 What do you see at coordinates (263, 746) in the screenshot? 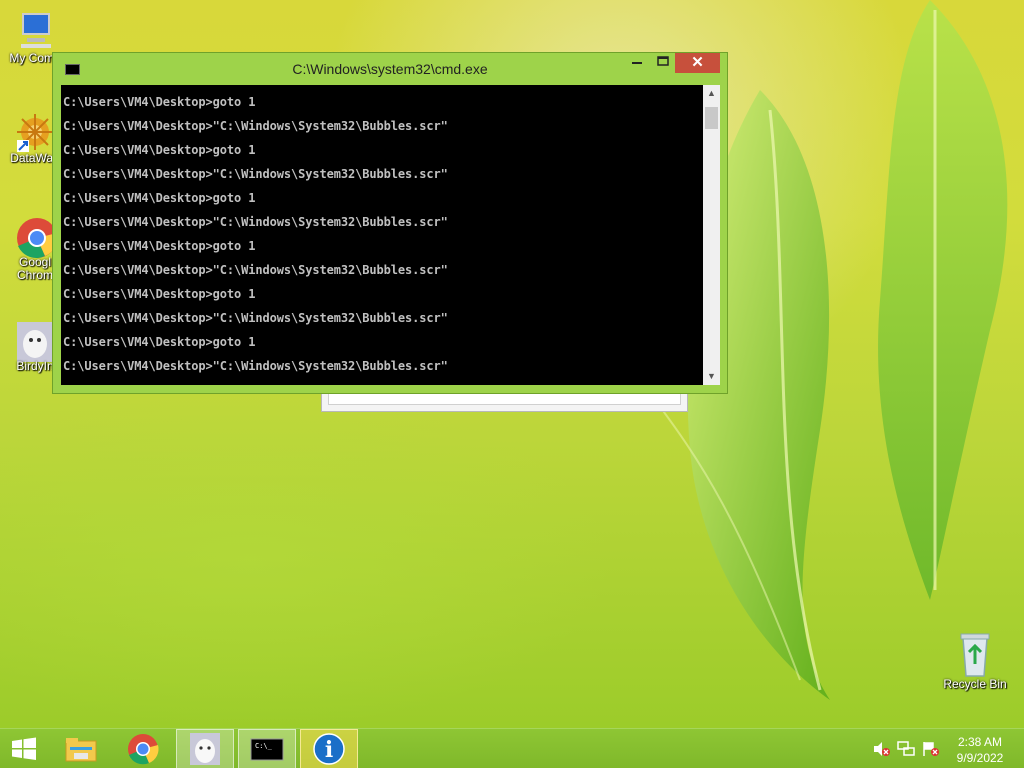
I see `cmd-icon-text: C:\_` at bounding box center [263, 746].